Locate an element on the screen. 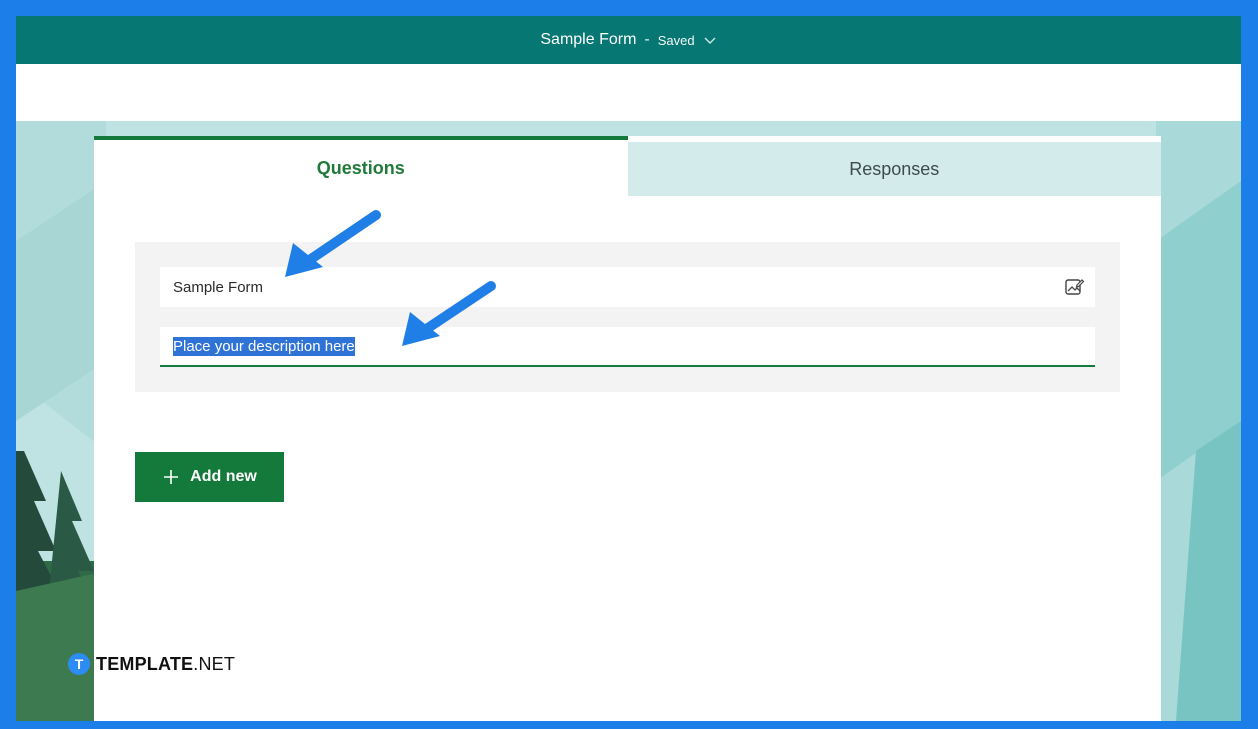  chevron-down-icon is located at coordinates (710, 40).